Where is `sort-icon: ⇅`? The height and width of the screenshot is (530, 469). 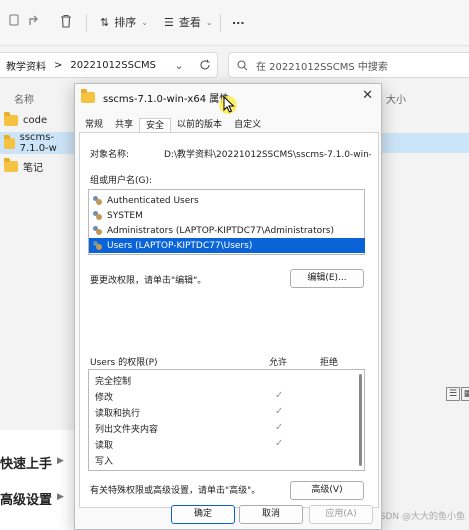
sort-icon: ⇅ is located at coordinates (105, 22).